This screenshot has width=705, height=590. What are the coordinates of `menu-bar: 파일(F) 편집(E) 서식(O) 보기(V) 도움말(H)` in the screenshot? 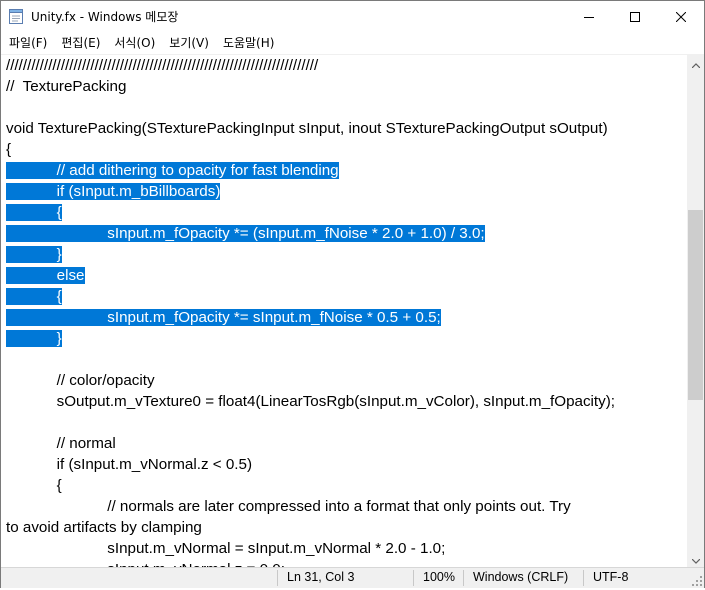 It's located at (352, 43).